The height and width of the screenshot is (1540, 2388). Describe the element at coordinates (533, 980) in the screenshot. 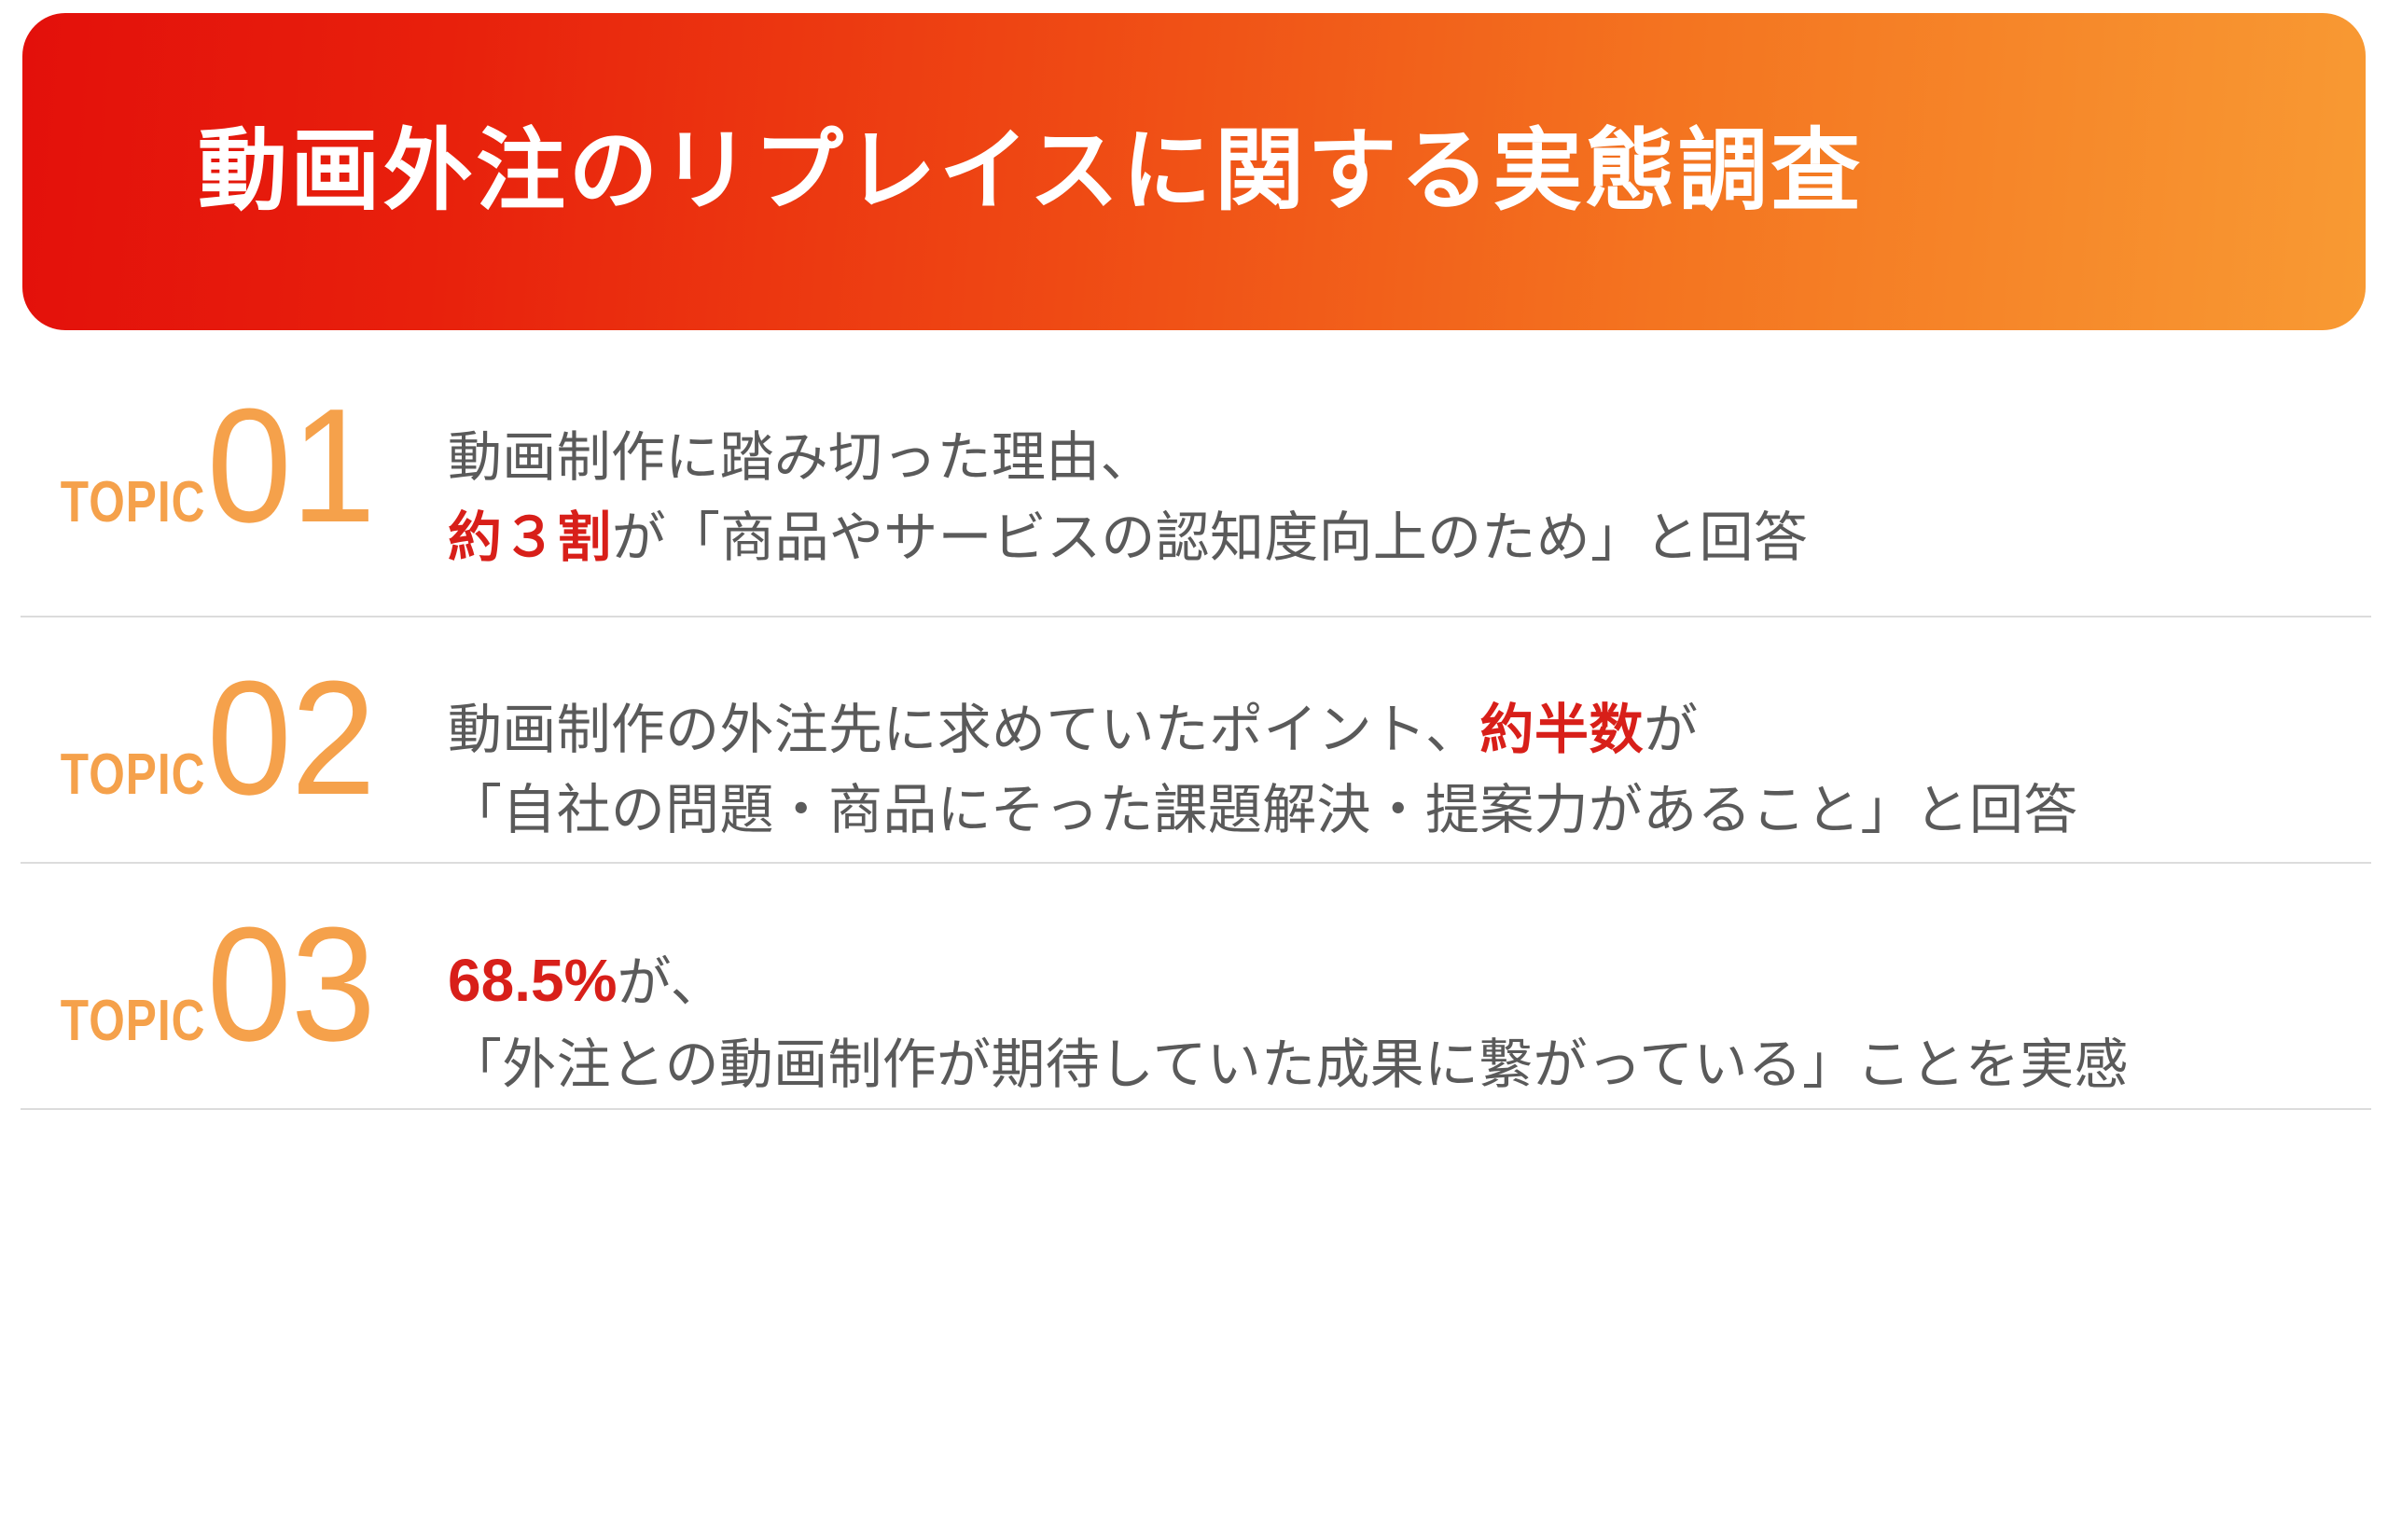

I see `emphasis-value: 68.5%` at that location.